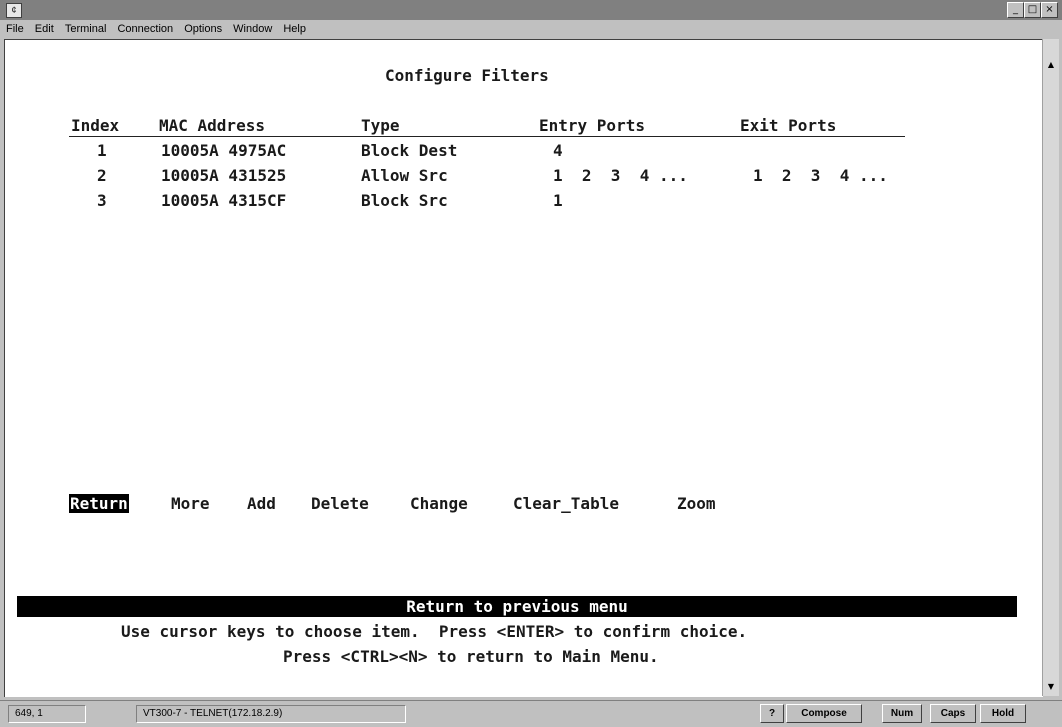 The height and width of the screenshot is (727, 1062). Describe the element at coordinates (566, 503) in the screenshot. I see `action-clear-table: Clear_Table` at that location.